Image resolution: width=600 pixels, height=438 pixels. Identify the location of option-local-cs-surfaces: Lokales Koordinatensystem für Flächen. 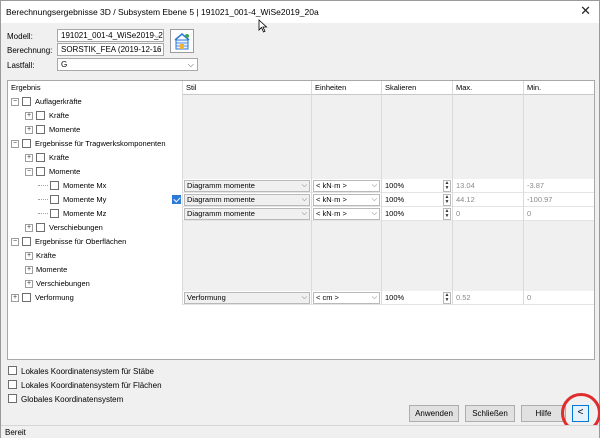
(85, 384).